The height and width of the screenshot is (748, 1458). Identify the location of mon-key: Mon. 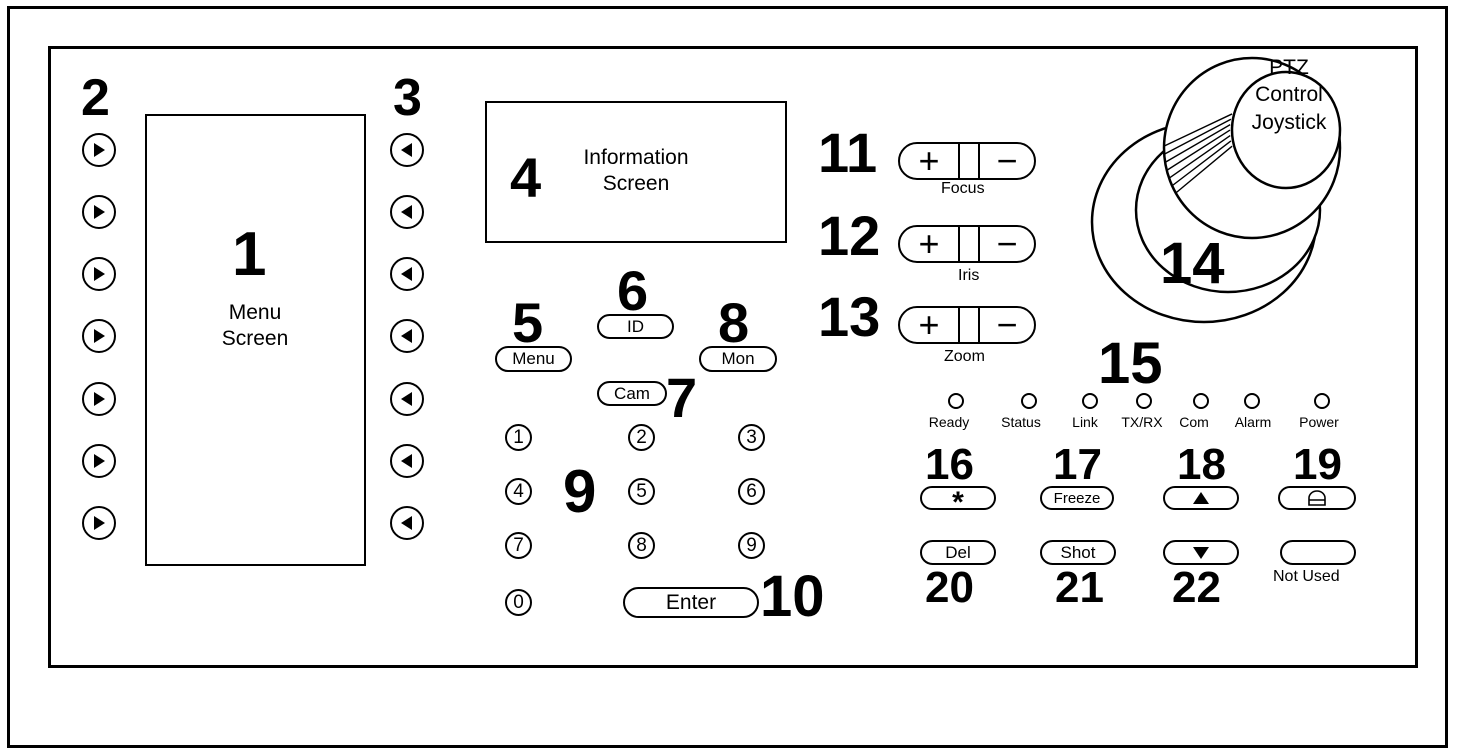
(738, 359).